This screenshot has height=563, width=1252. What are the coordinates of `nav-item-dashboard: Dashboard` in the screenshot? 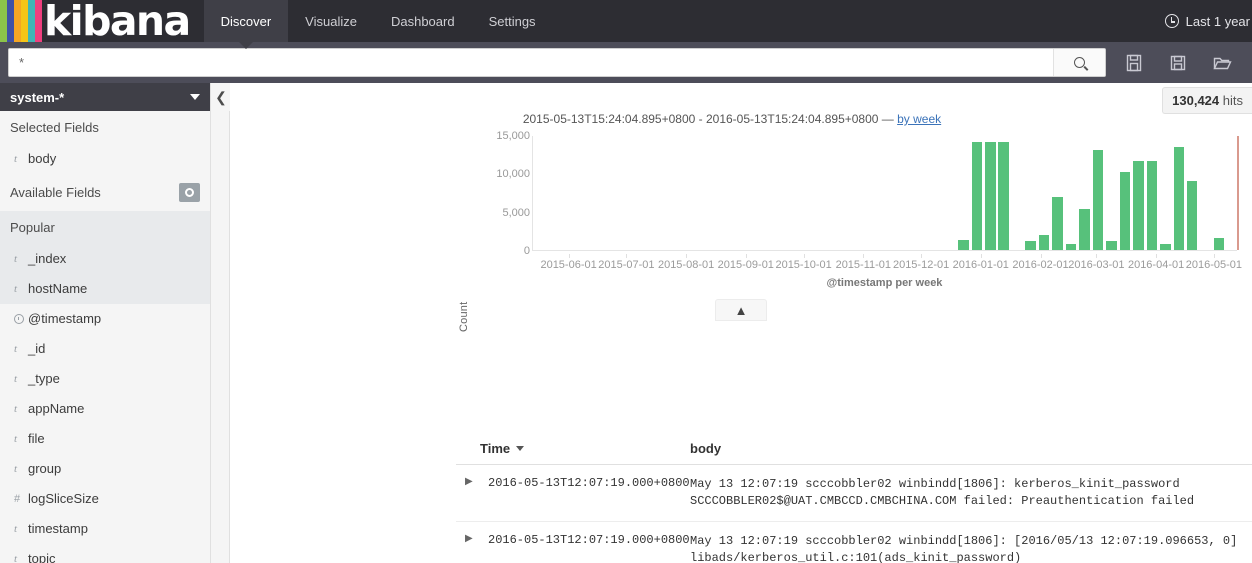 It's located at (423, 21).